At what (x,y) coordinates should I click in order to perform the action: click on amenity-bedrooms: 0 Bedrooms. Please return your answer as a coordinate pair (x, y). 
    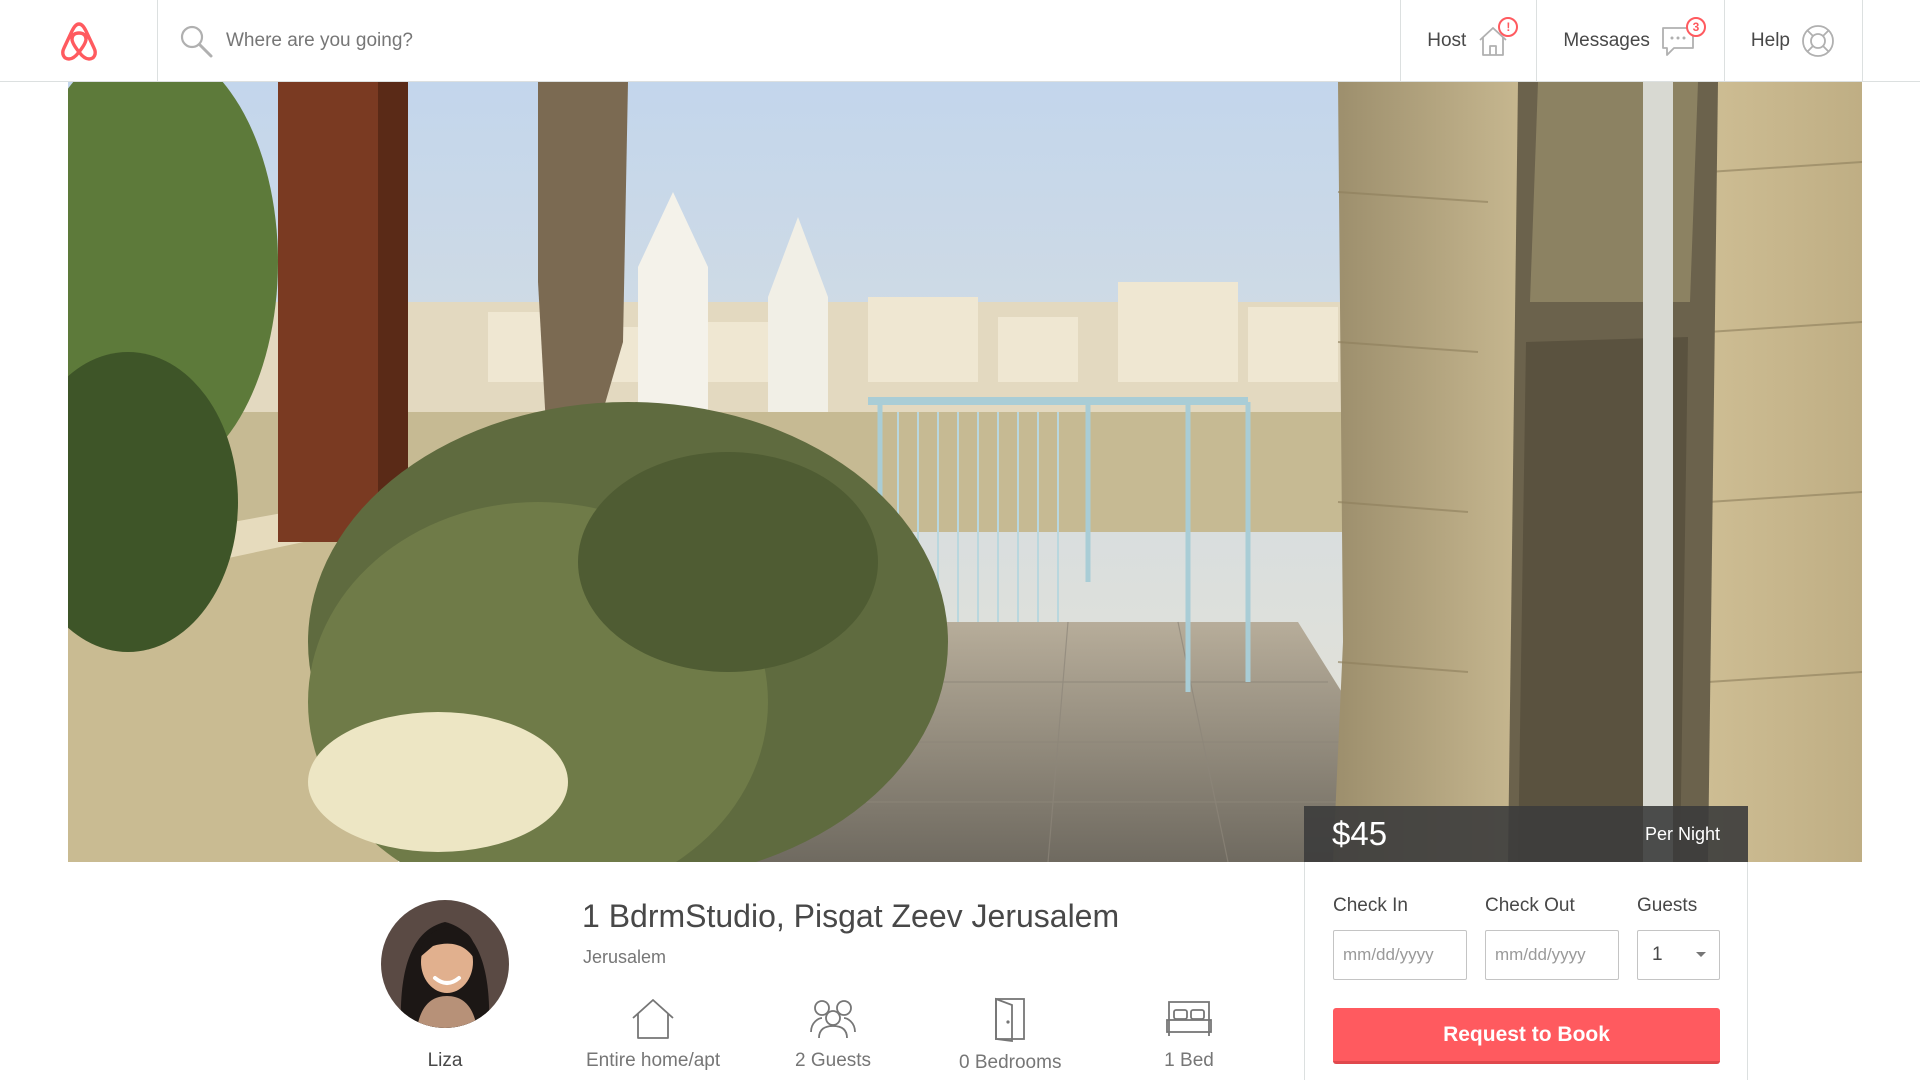
    Looking at the image, I should click on (1010, 1035).